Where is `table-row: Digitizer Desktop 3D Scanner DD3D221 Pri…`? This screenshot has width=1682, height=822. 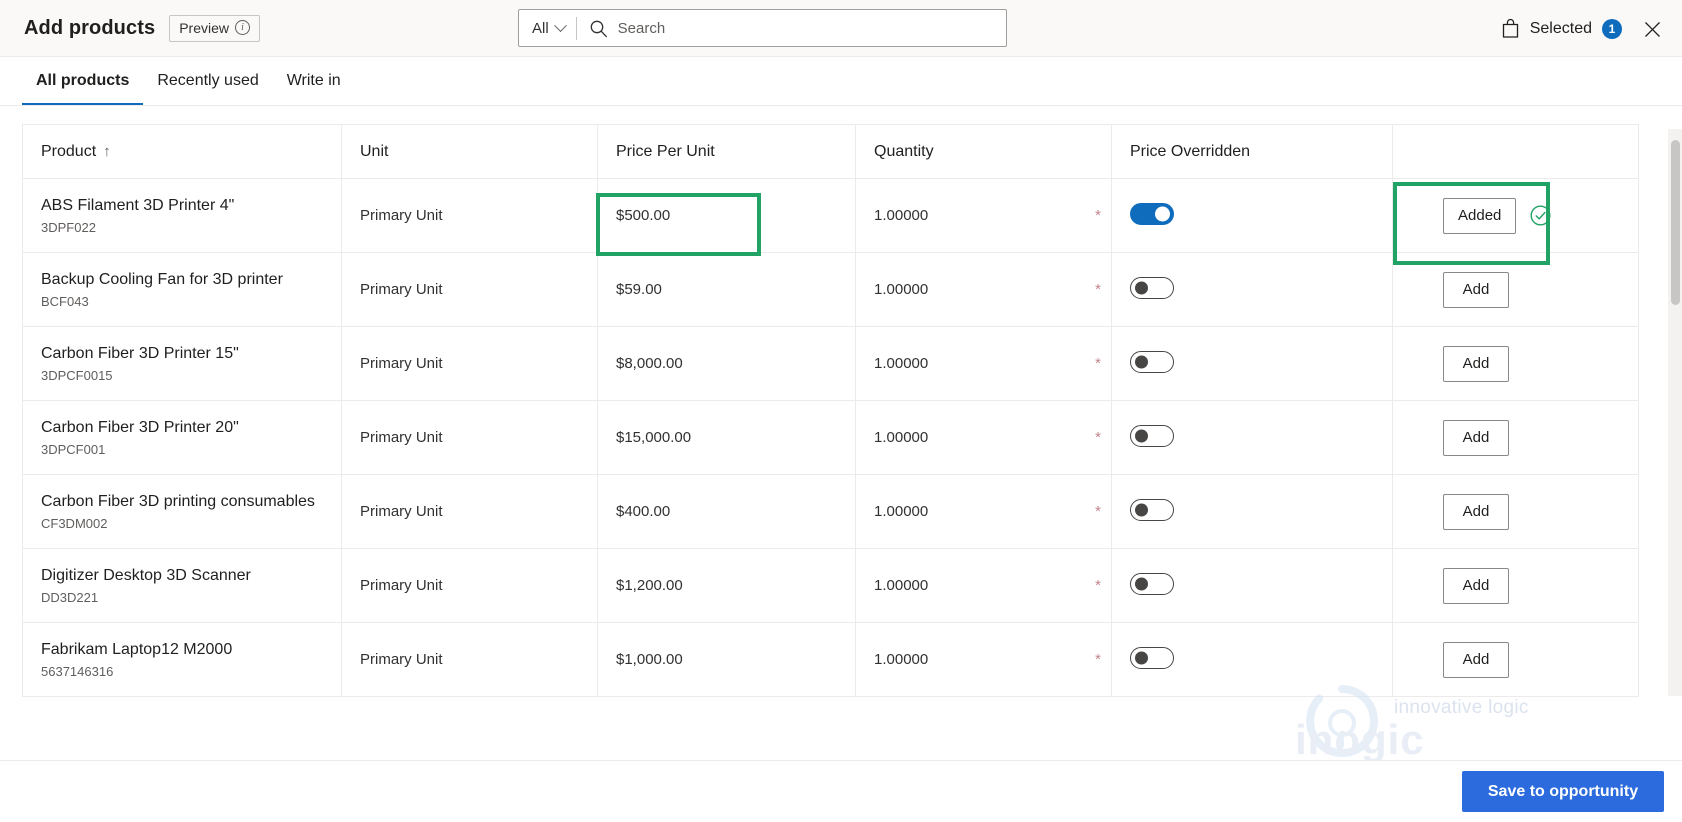 table-row: Digitizer Desktop 3D Scanner DD3D221 Pri… is located at coordinates (830, 585).